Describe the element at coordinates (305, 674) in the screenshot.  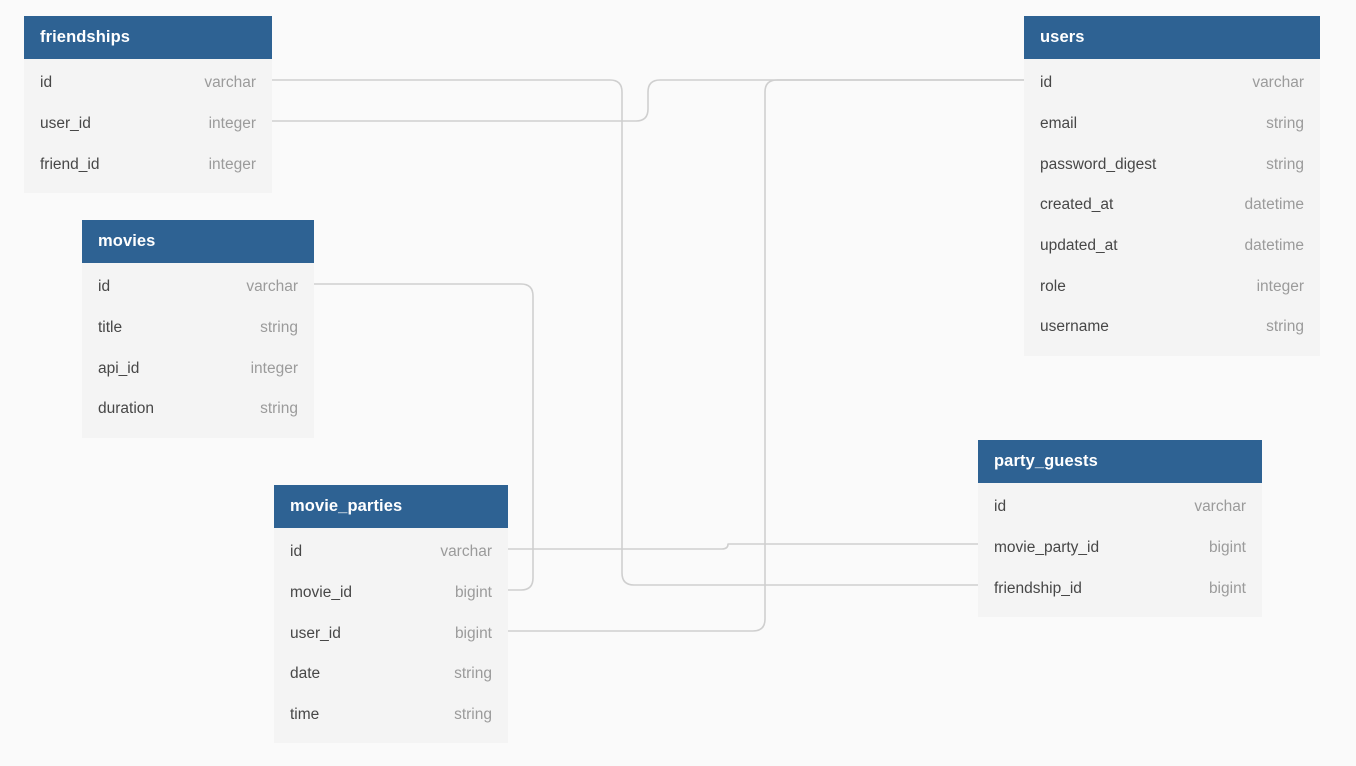
I see `field-name: date` at that location.